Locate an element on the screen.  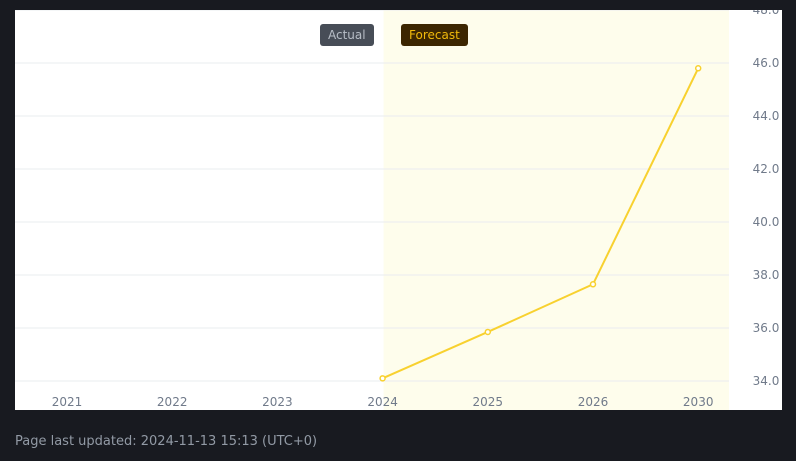
x-tick-label: 2023 is located at coordinates (277, 402).